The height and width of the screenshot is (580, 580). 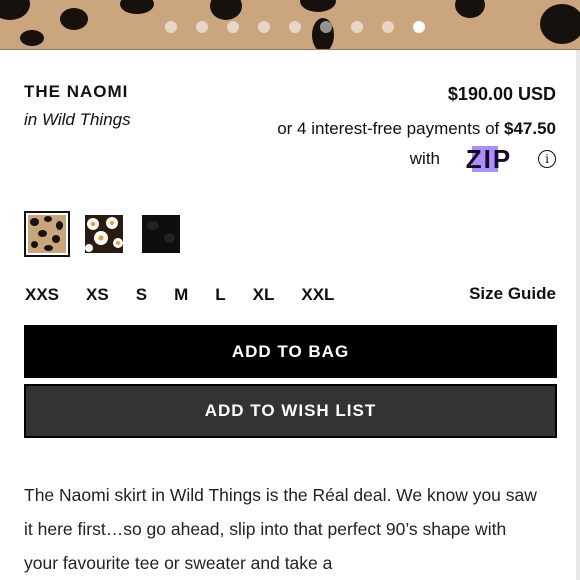 I want to click on daisy-pattern-icon, so click(x=104, y=234).